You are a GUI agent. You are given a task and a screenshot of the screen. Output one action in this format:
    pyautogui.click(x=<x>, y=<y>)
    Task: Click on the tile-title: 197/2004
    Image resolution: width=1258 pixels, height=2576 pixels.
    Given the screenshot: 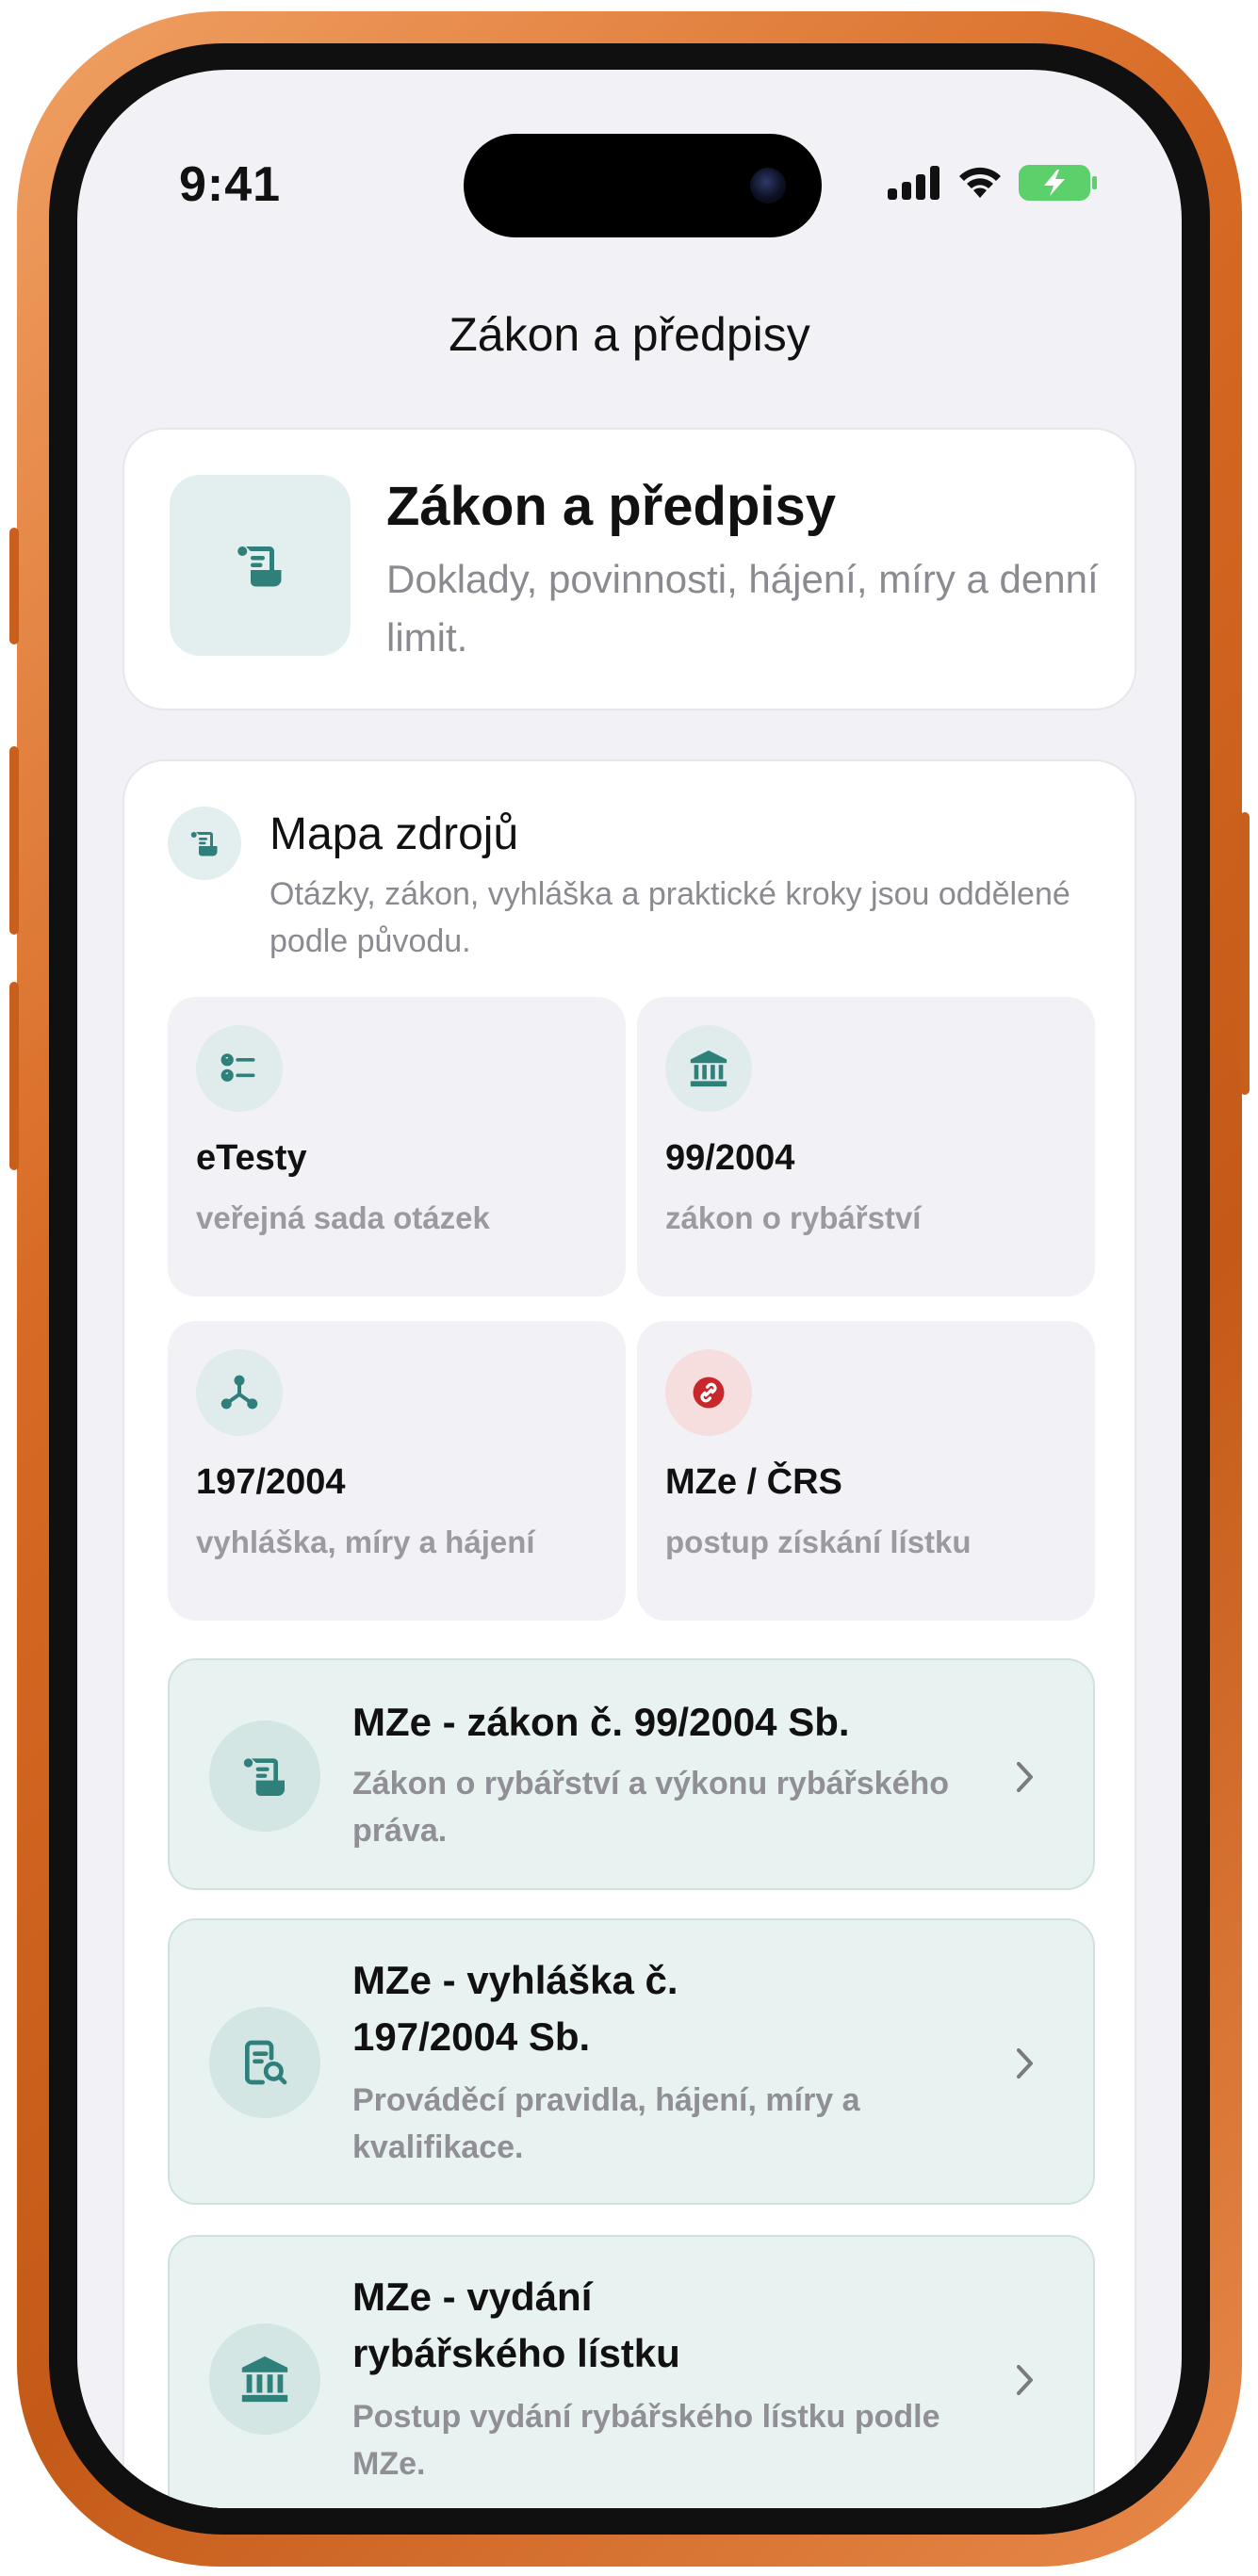 What is the action you would take?
    pyautogui.click(x=271, y=1482)
    